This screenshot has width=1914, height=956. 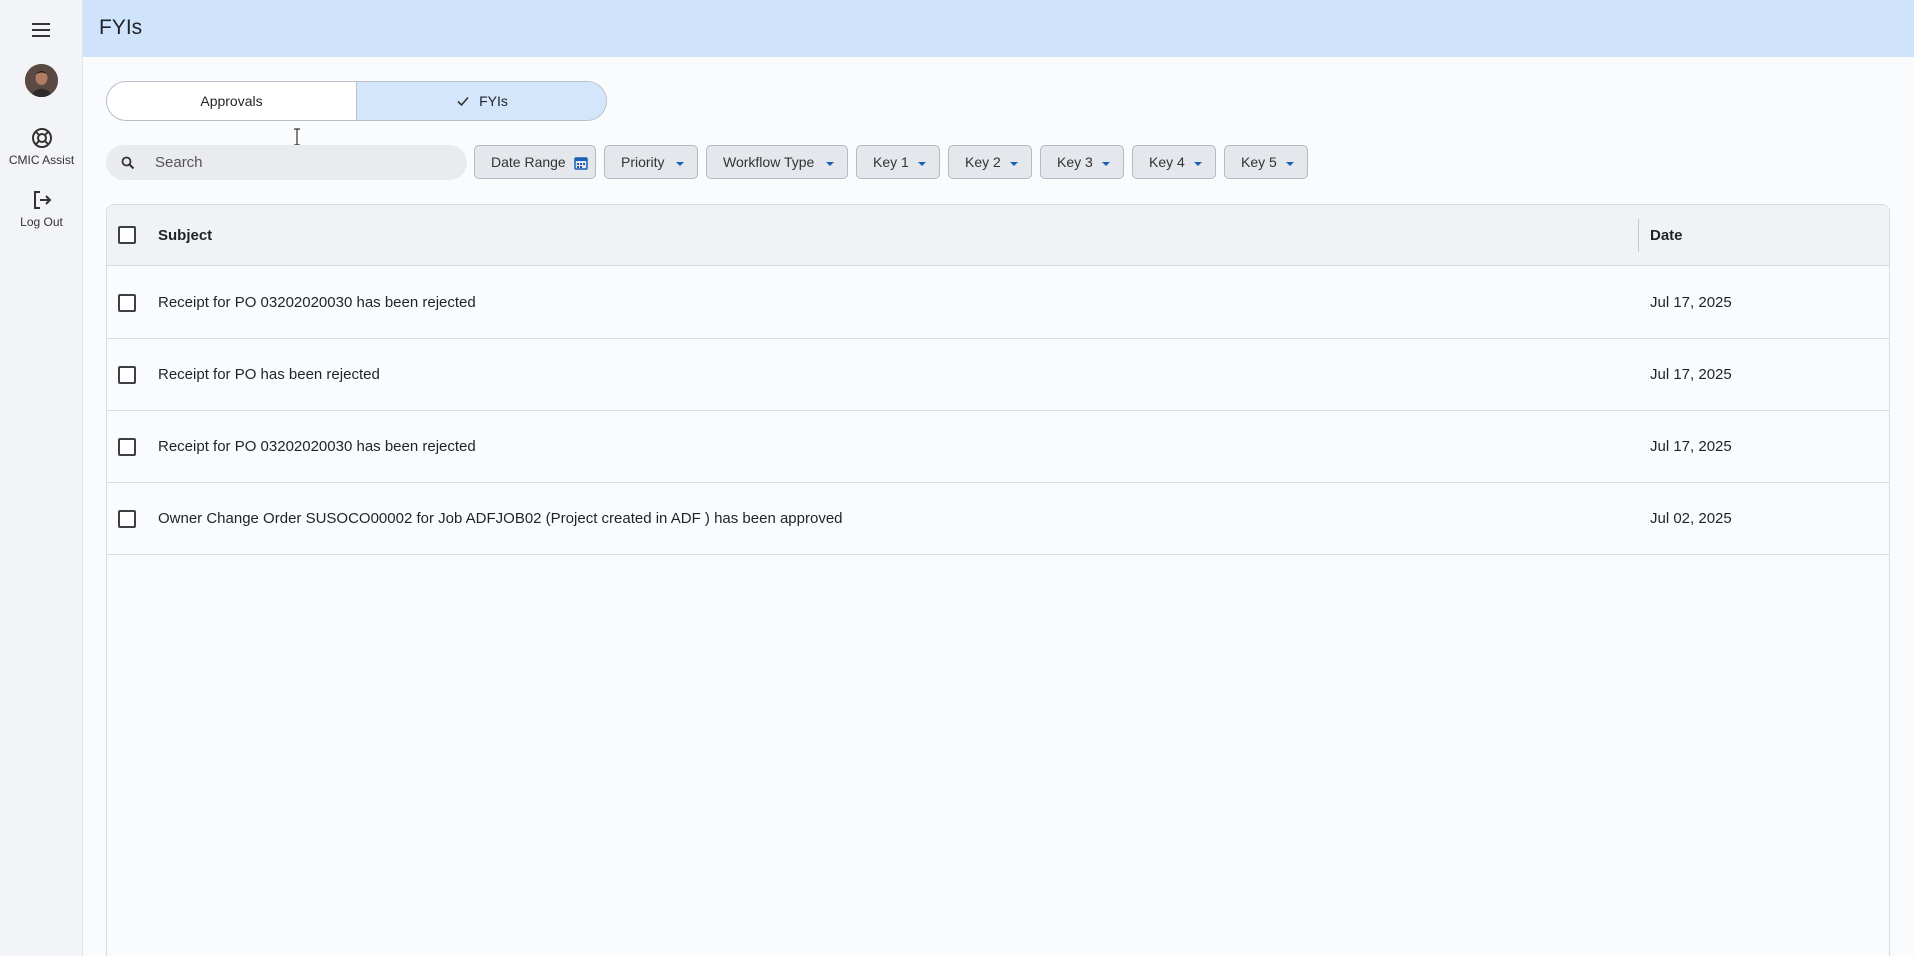 What do you see at coordinates (493, 101) in the screenshot?
I see `tab-label: FYIs` at bounding box center [493, 101].